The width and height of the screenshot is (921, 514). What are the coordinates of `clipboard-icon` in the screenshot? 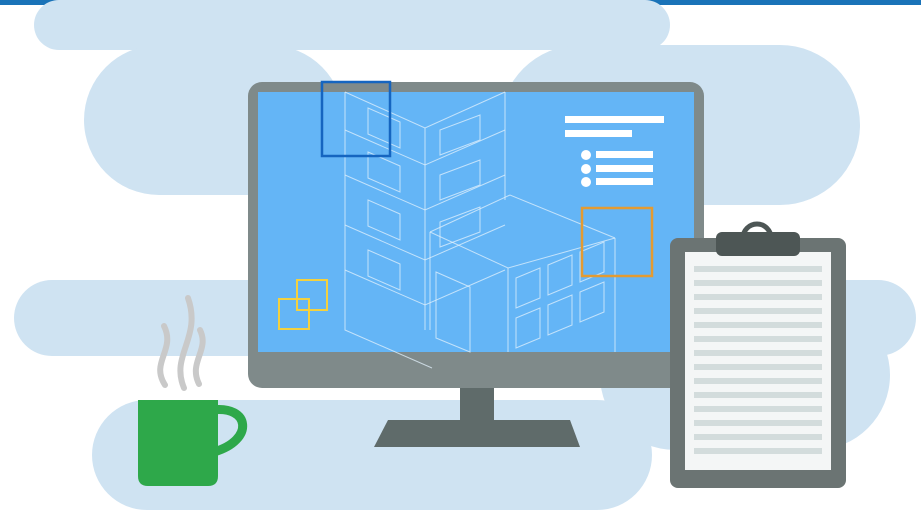 It's located at (758, 354).